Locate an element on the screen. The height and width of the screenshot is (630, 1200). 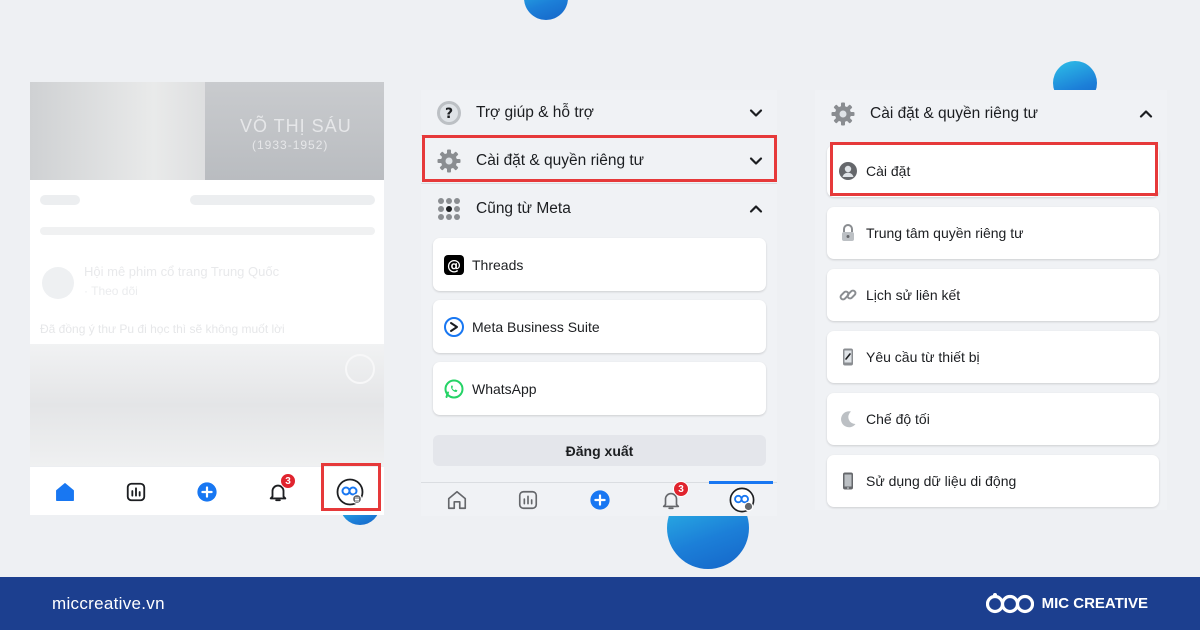
settings-item-link-history: Lịch sử liên kết is located at coordinates (993, 295).